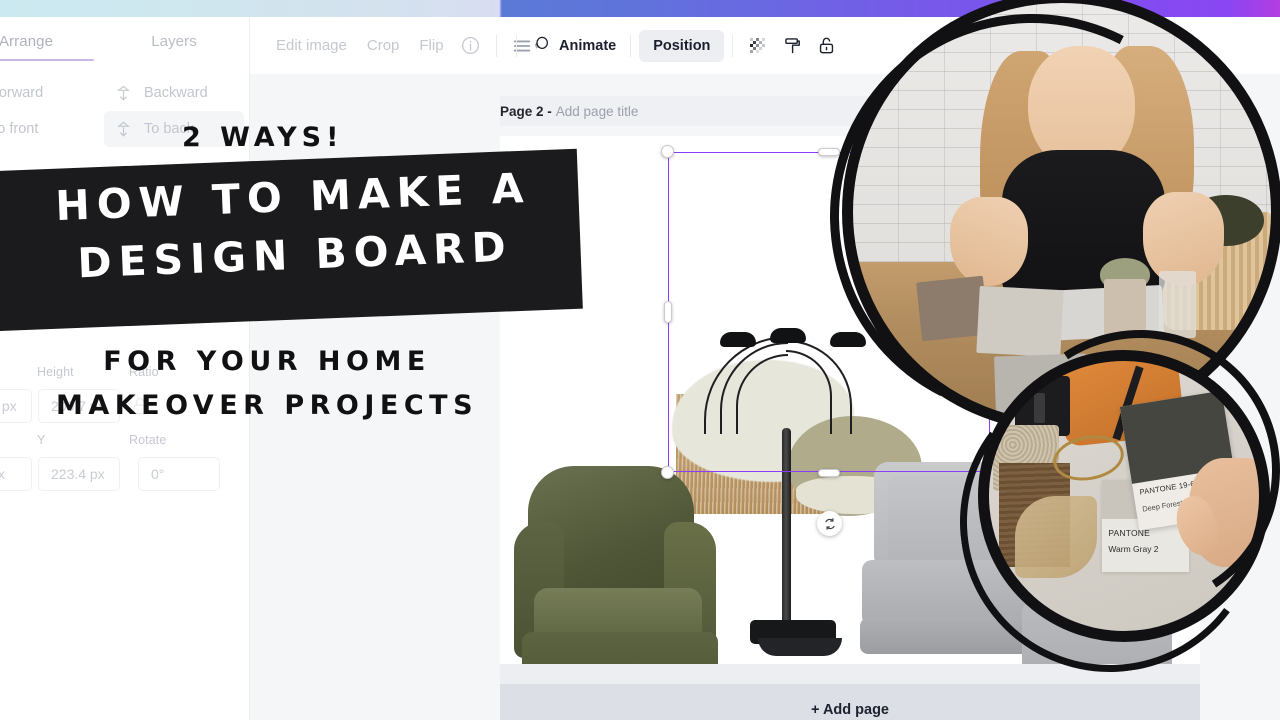 The height and width of the screenshot is (720, 1280). I want to click on toolbar-right-group: Animate Position, so click(675, 45).